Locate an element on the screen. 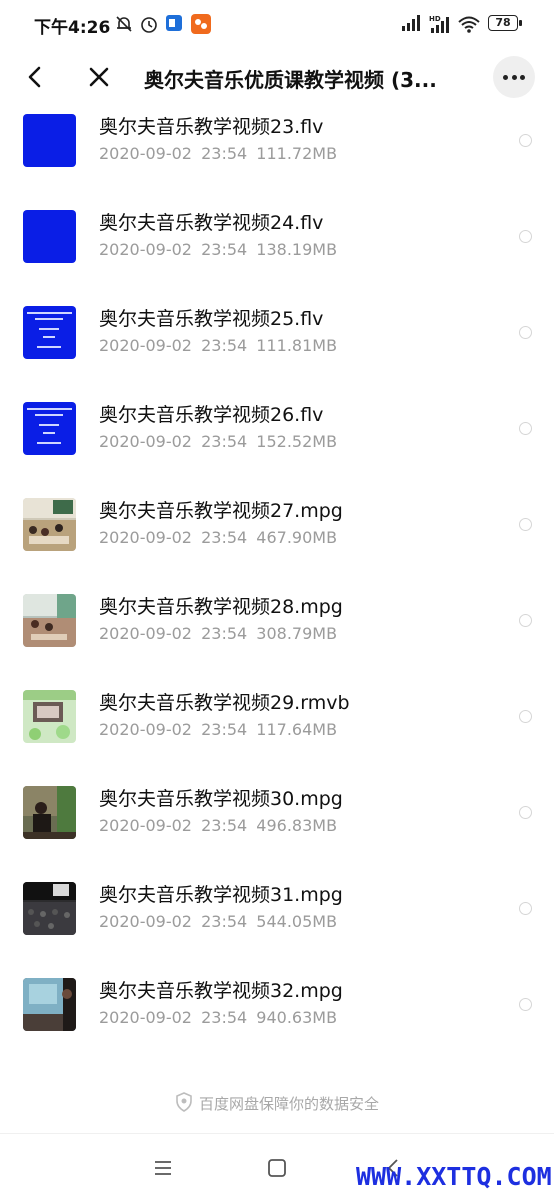  watermark-text: WWW.XXTTQ.COM is located at coordinates (454, 1176).